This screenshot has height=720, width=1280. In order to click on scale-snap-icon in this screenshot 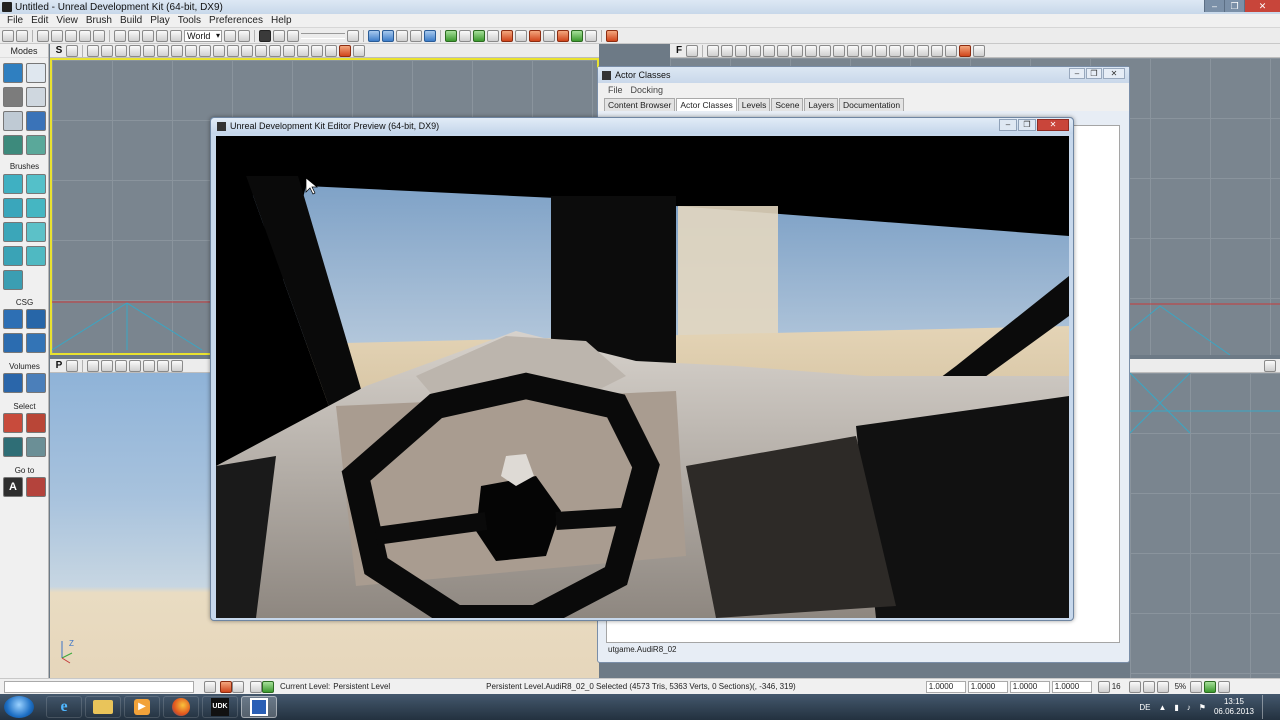, I will do `click(1162, 686)`.